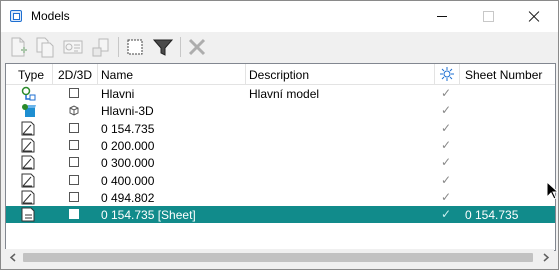 The width and height of the screenshot is (559, 270). What do you see at coordinates (279, 47) in the screenshot?
I see `toolbar` at bounding box center [279, 47].